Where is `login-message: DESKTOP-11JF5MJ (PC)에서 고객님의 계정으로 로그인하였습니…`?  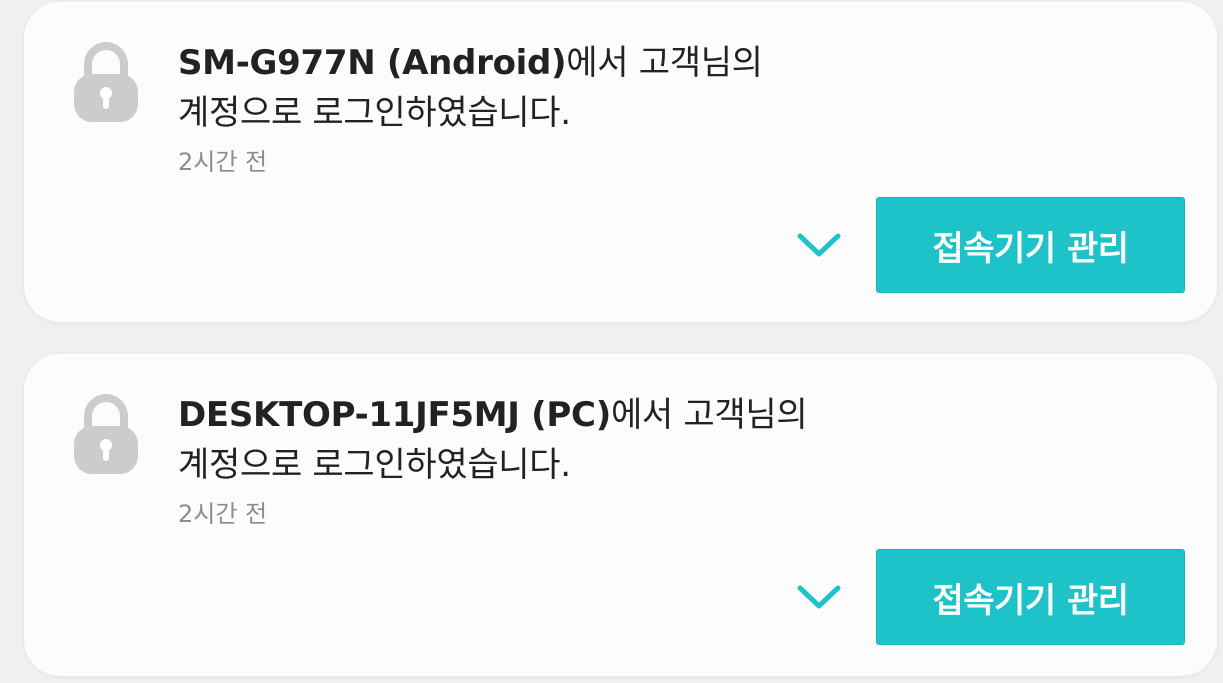 login-message: DESKTOP-11JF5MJ (PC)에서 고객님의 계정으로 로그인하였습니… is located at coordinates (558, 440).